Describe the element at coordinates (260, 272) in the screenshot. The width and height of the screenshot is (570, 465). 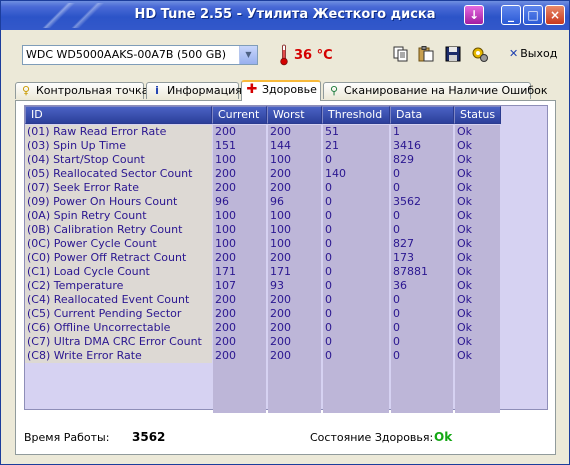
I see `table-row: (C1) Load Cycle Count 171 171 0 87881 Ok` at that location.